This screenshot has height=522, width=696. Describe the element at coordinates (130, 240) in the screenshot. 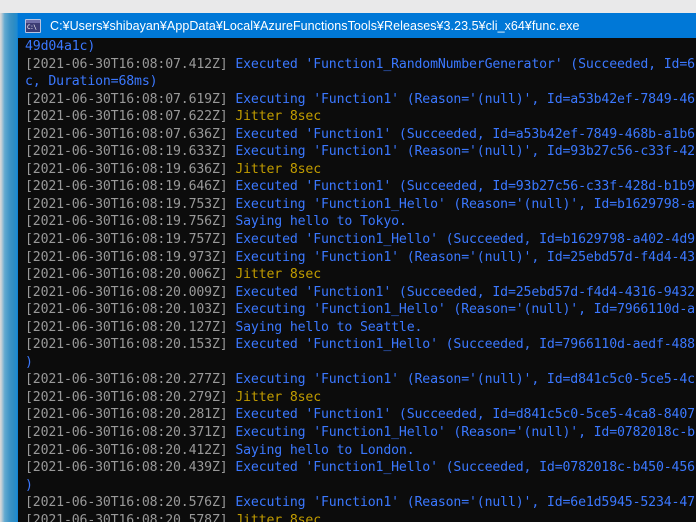

I see `log-timestamp: [2021-06-30T16:08:19.757Z]` at that location.